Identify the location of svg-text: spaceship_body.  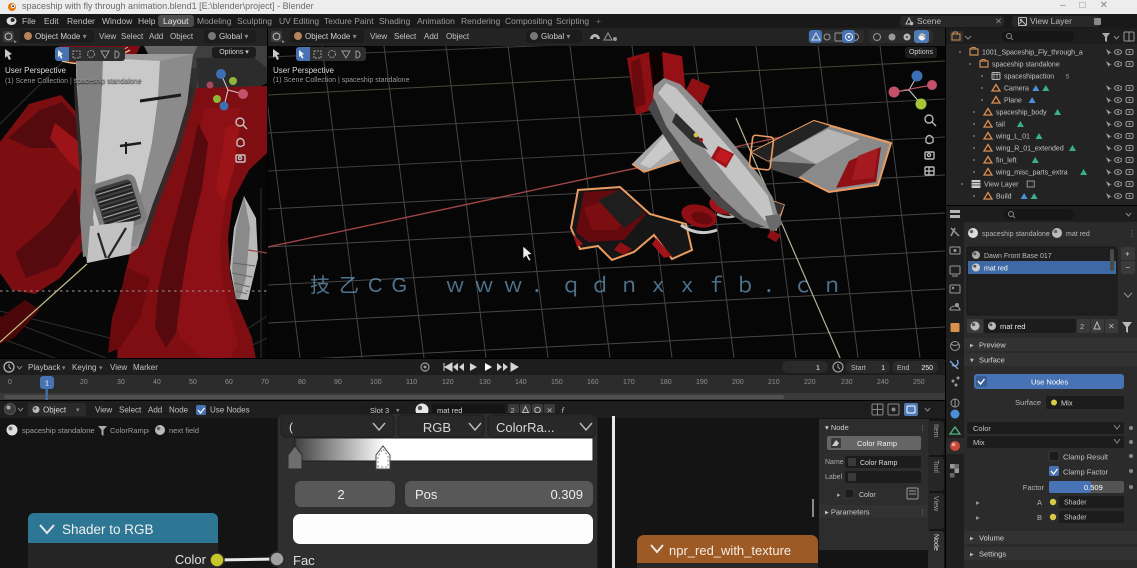
(1021, 113).